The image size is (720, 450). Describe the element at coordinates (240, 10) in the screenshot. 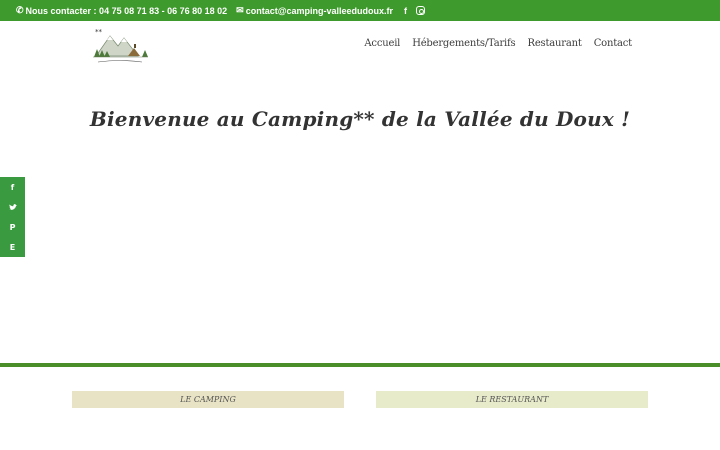

I see `envelope-icon: ✉` at that location.